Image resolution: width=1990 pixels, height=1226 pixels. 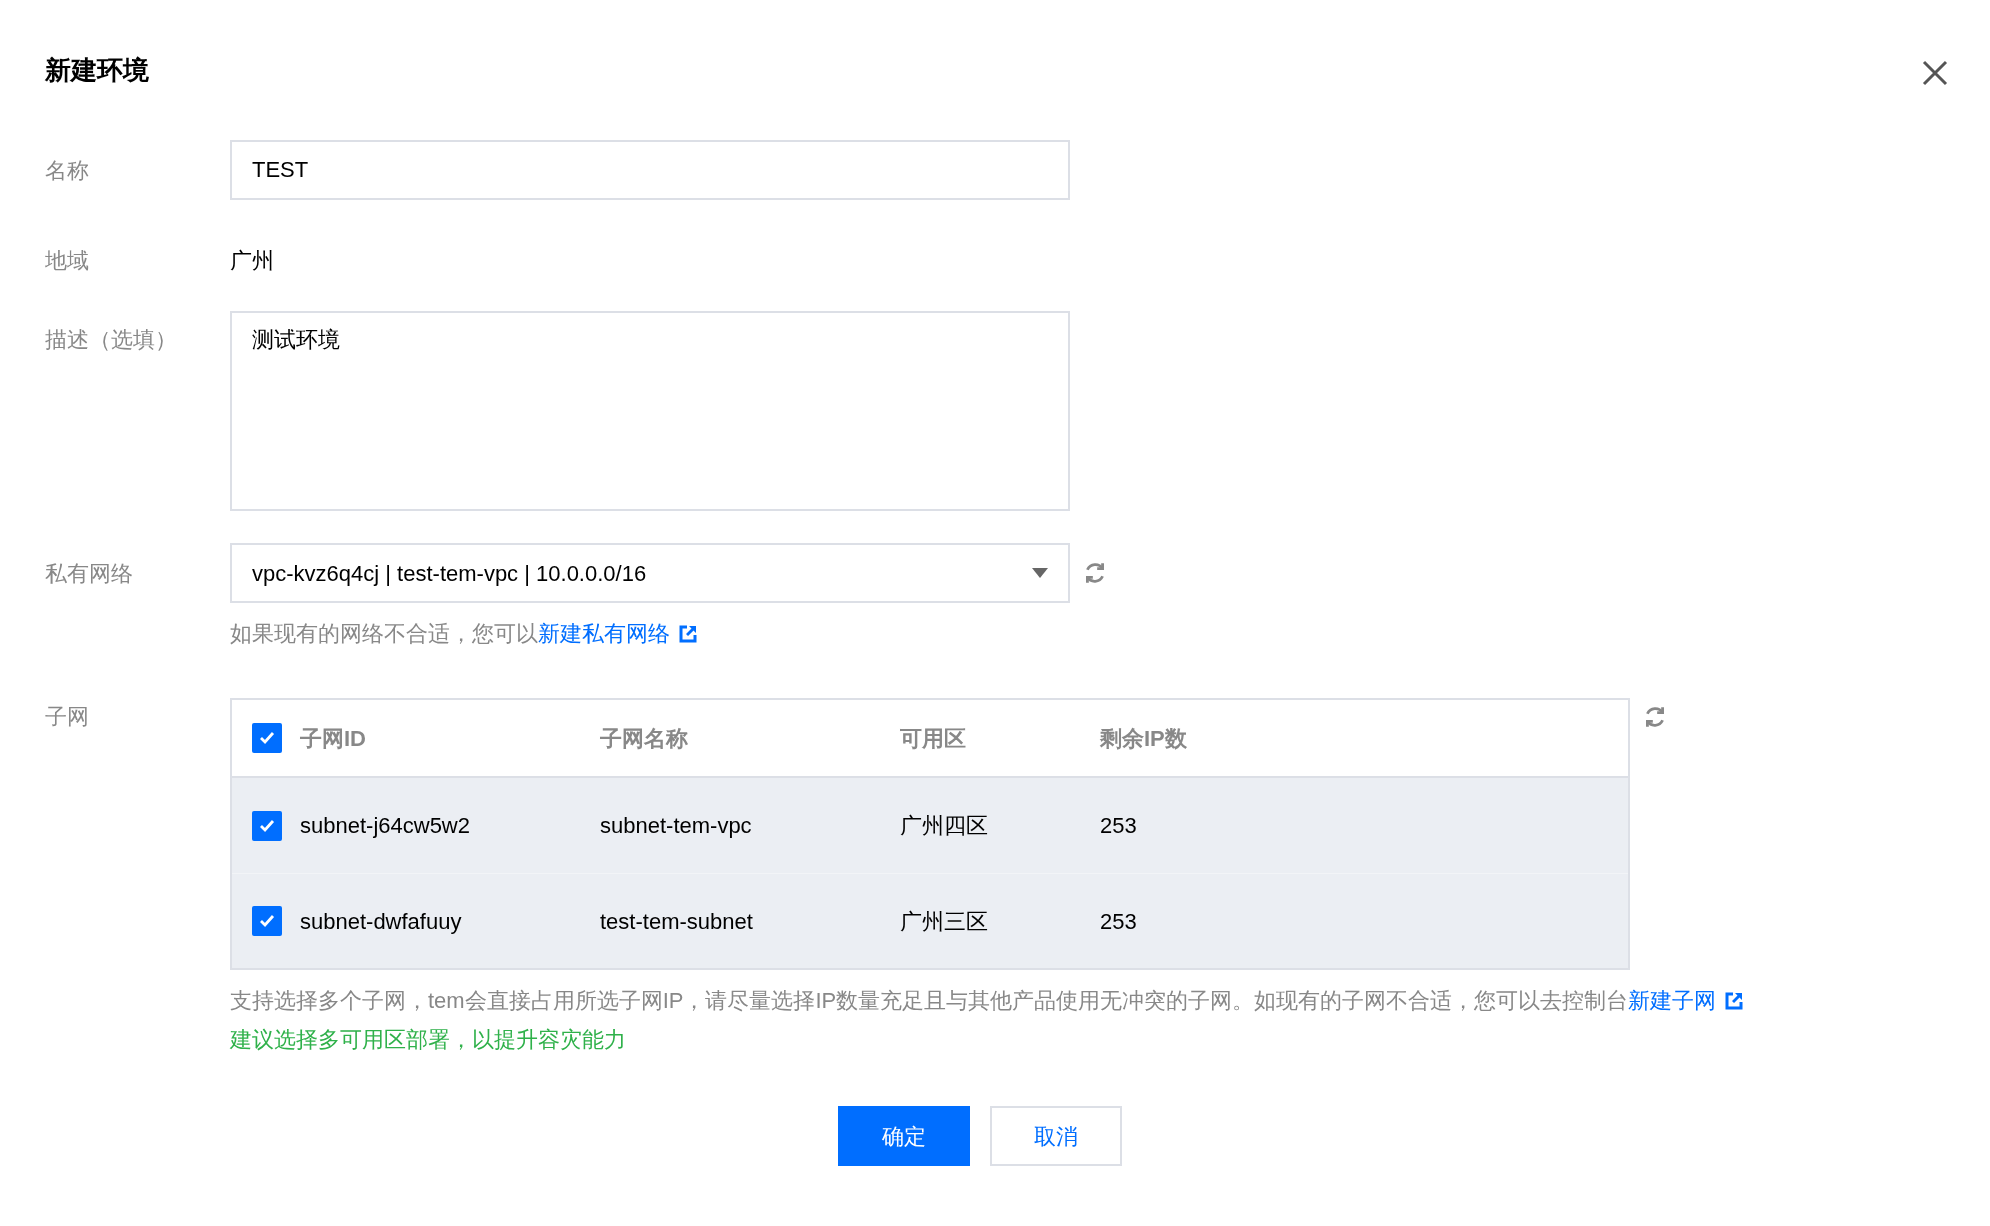 What do you see at coordinates (1672, 1000) in the screenshot?
I see `create-subnet-link: 新建子网` at bounding box center [1672, 1000].